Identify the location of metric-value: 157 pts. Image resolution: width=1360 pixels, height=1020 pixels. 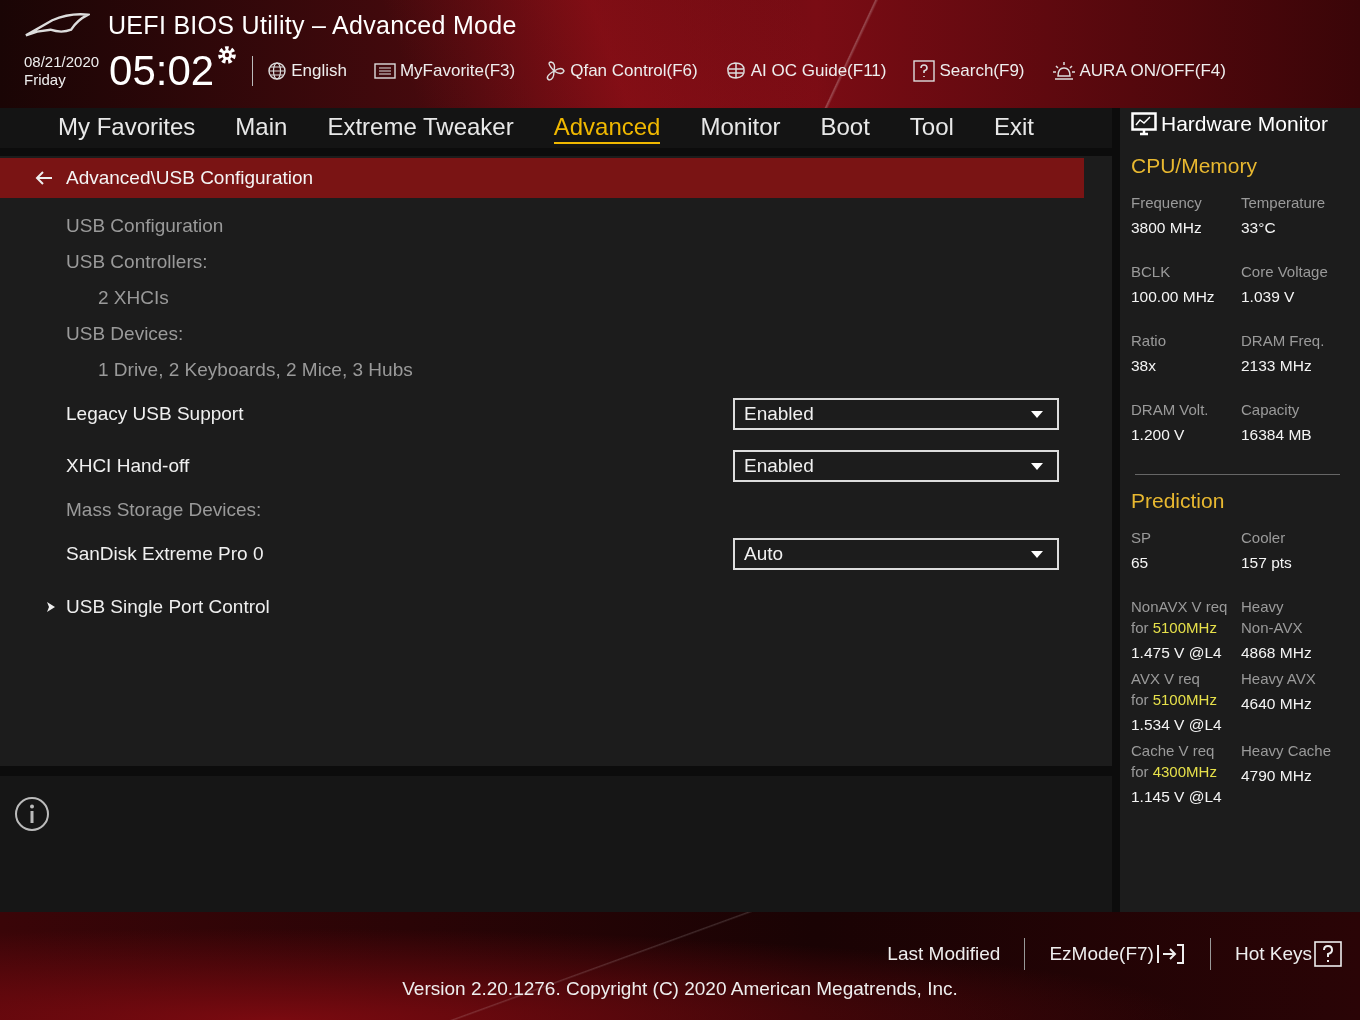
(1267, 563).